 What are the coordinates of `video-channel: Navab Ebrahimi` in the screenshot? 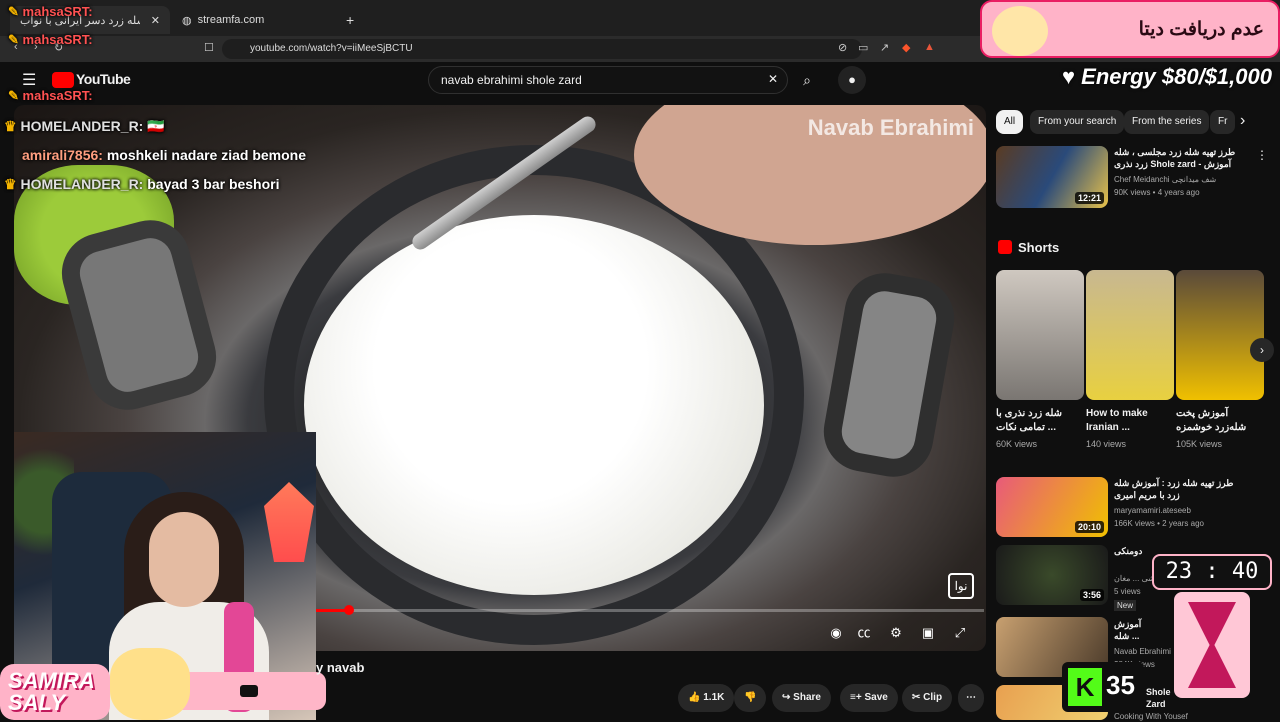 It's located at (1142, 651).